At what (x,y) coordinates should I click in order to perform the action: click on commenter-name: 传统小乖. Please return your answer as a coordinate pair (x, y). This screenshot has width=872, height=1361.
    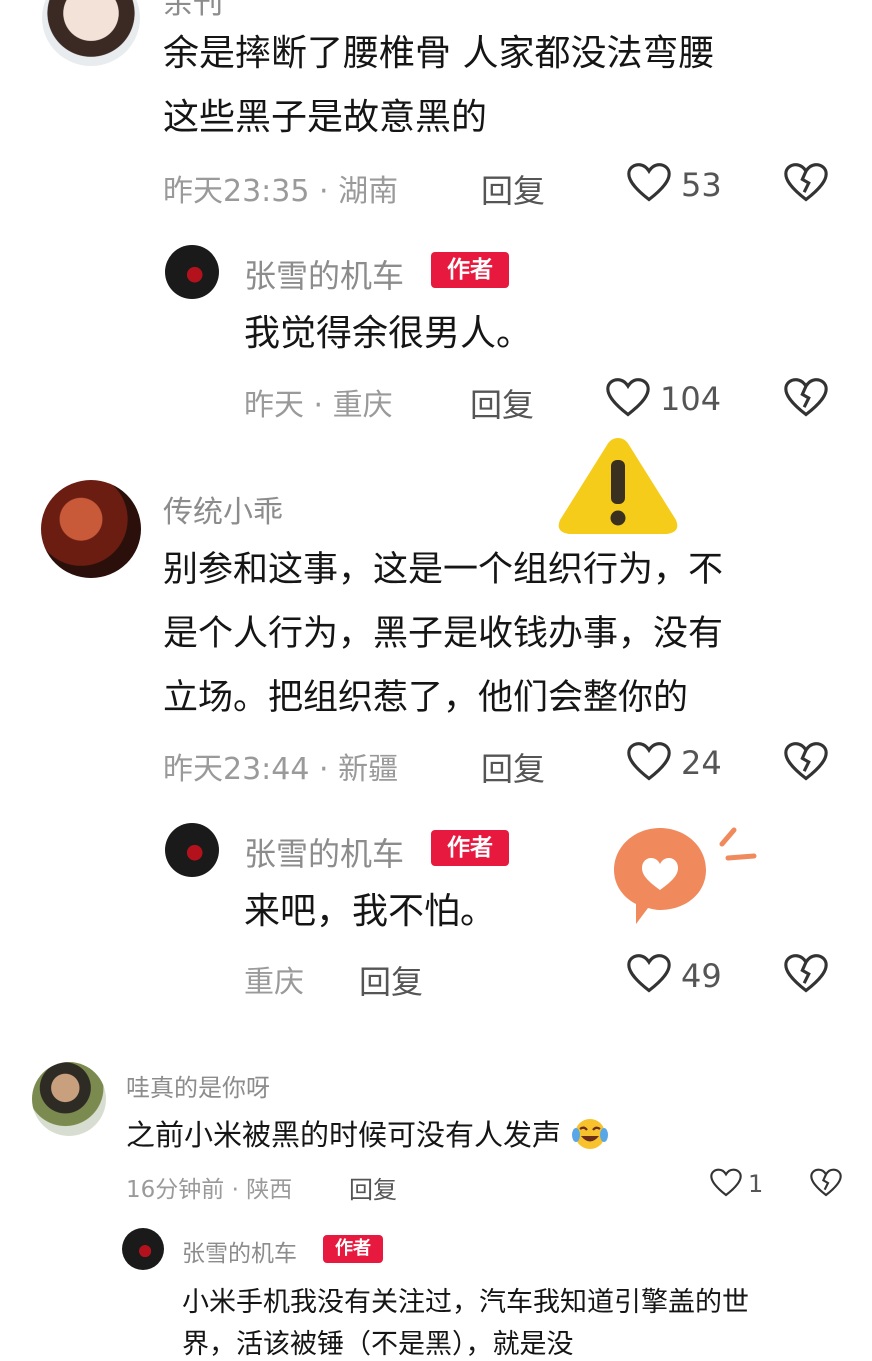
    Looking at the image, I should click on (223, 509).